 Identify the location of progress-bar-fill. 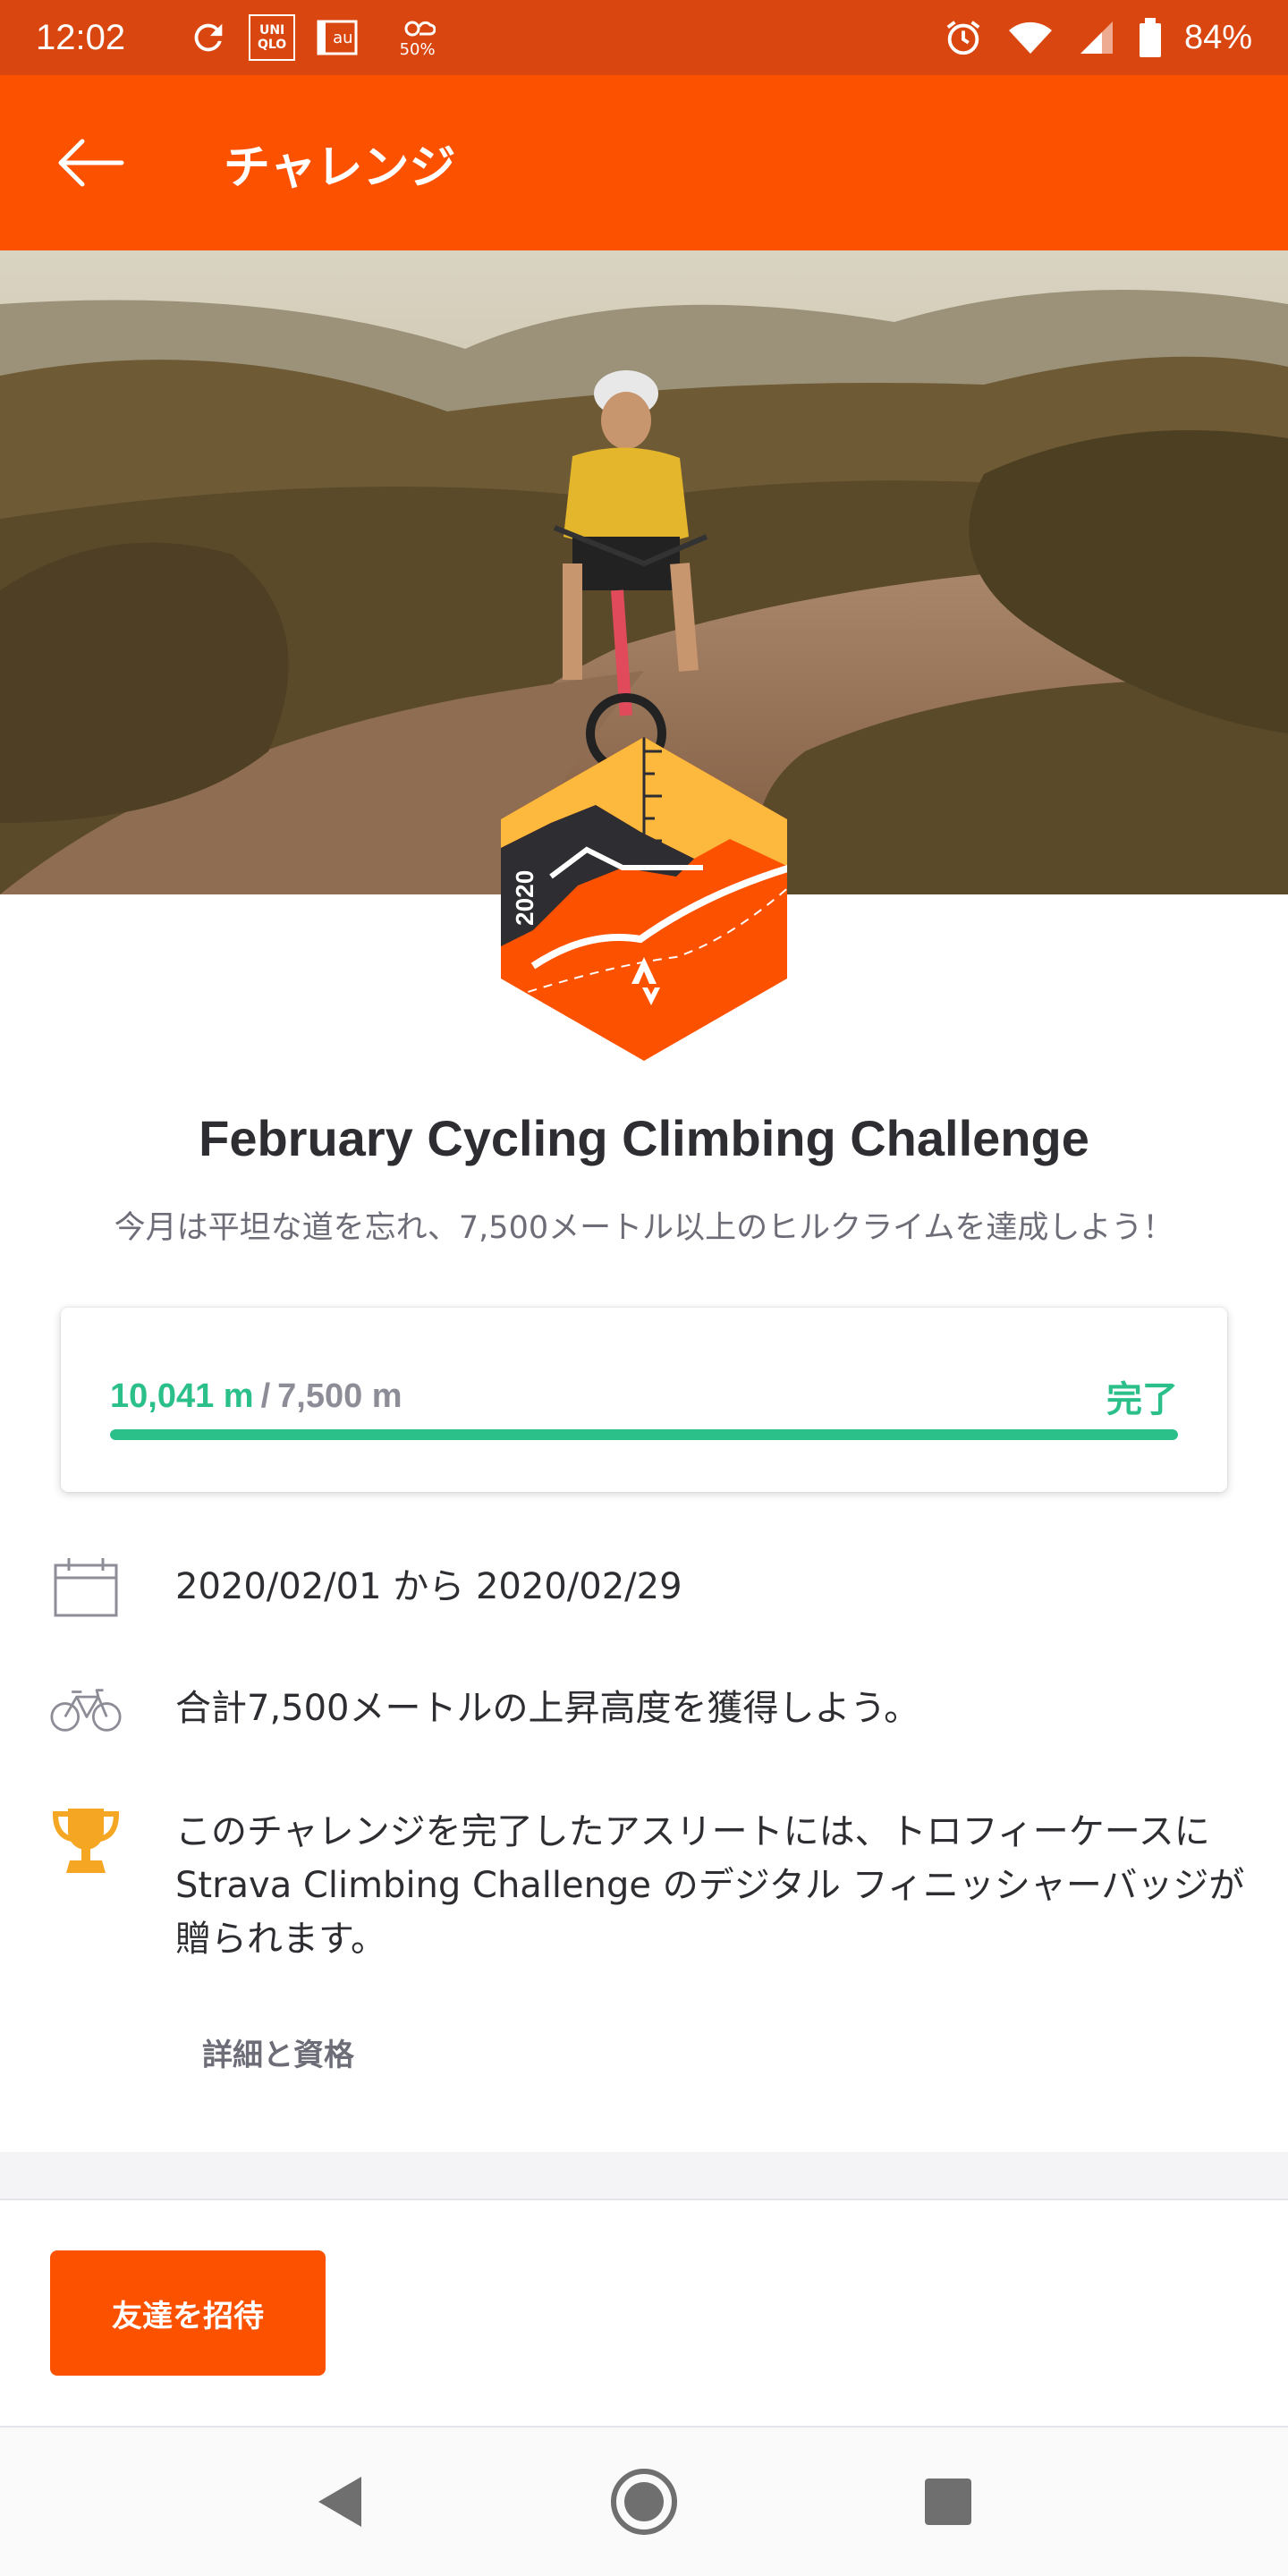
(644, 1434).